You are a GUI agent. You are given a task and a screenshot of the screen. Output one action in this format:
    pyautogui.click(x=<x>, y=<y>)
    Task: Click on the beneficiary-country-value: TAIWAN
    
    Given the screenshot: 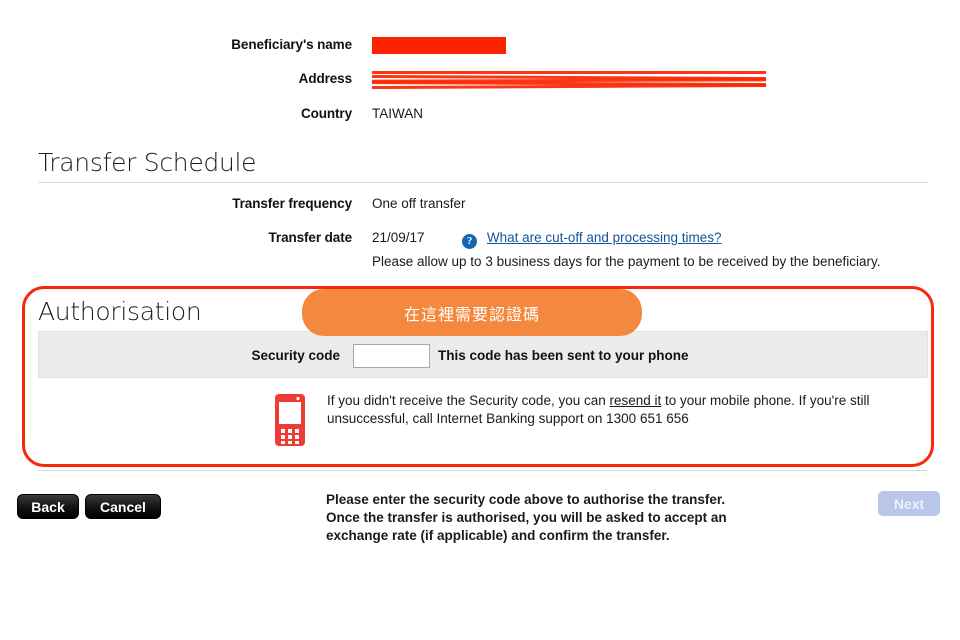 What is the action you would take?
    pyautogui.click(x=397, y=113)
    